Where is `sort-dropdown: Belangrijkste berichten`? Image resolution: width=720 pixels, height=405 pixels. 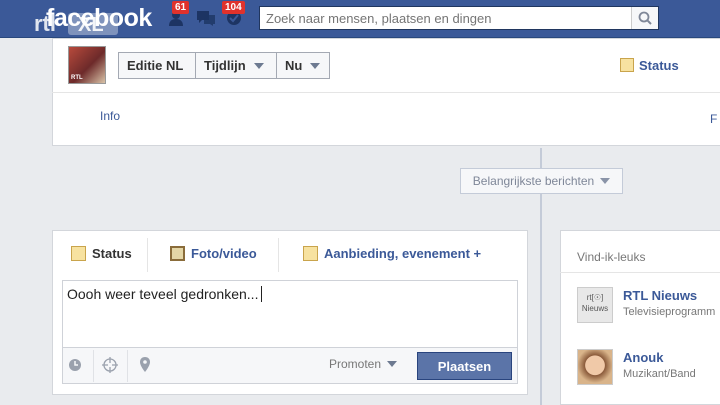
sort-dropdown: Belangrijkste berichten is located at coordinates (541, 181).